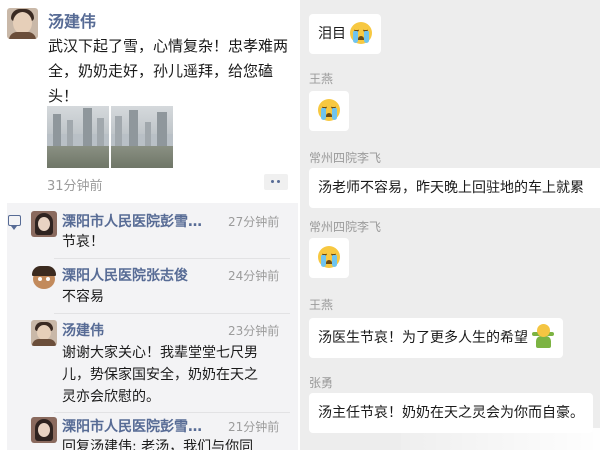 This screenshot has width=600, height=450. What do you see at coordinates (83, 242) in the screenshot?
I see `comment-text: 节哀！` at bounding box center [83, 242].